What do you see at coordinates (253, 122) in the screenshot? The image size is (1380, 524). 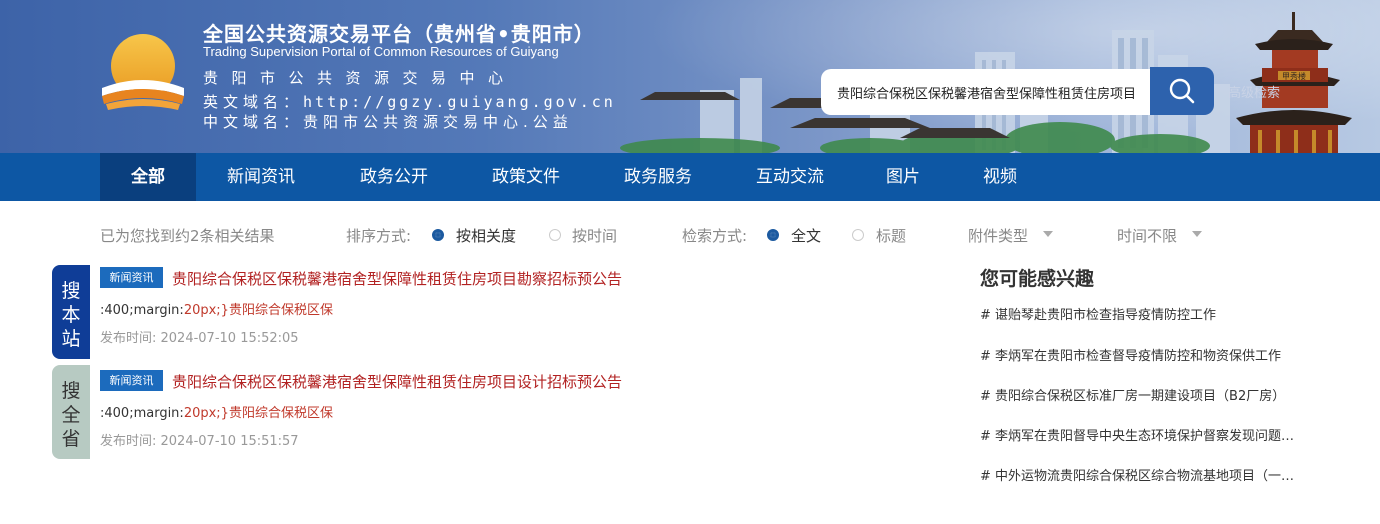 I see `chinese-domain-label: 中文域名：` at bounding box center [253, 122].